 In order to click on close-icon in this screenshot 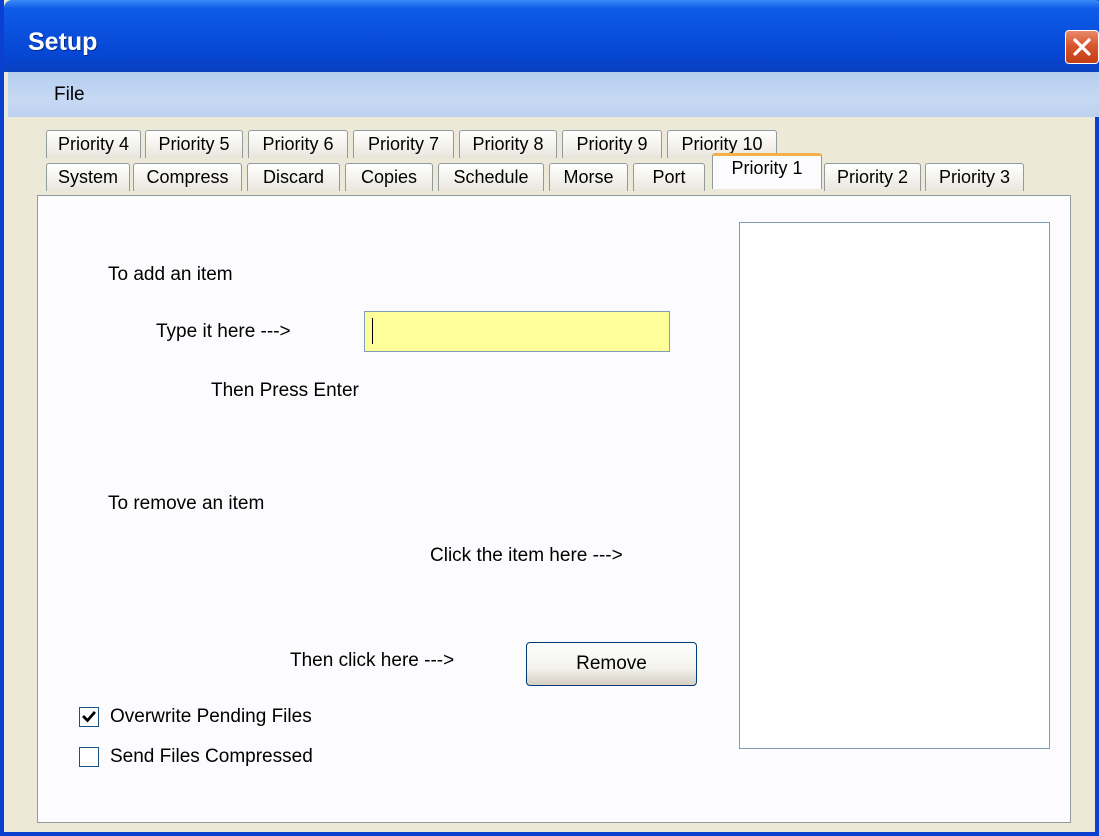, I will do `click(1082, 47)`.